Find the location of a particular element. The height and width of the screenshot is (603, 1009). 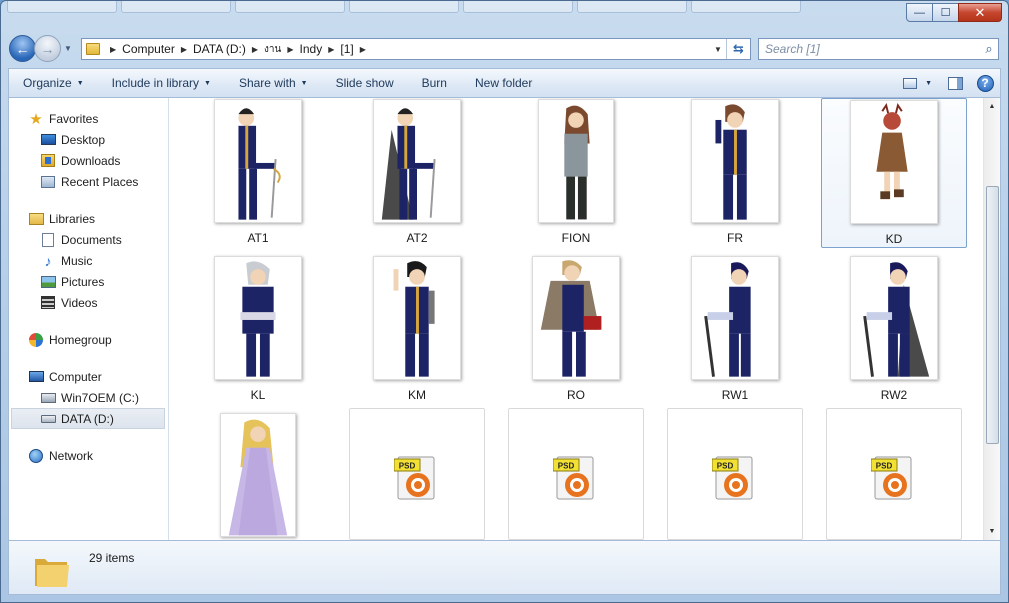

nav-documents: Documents is located at coordinates (88, 239).